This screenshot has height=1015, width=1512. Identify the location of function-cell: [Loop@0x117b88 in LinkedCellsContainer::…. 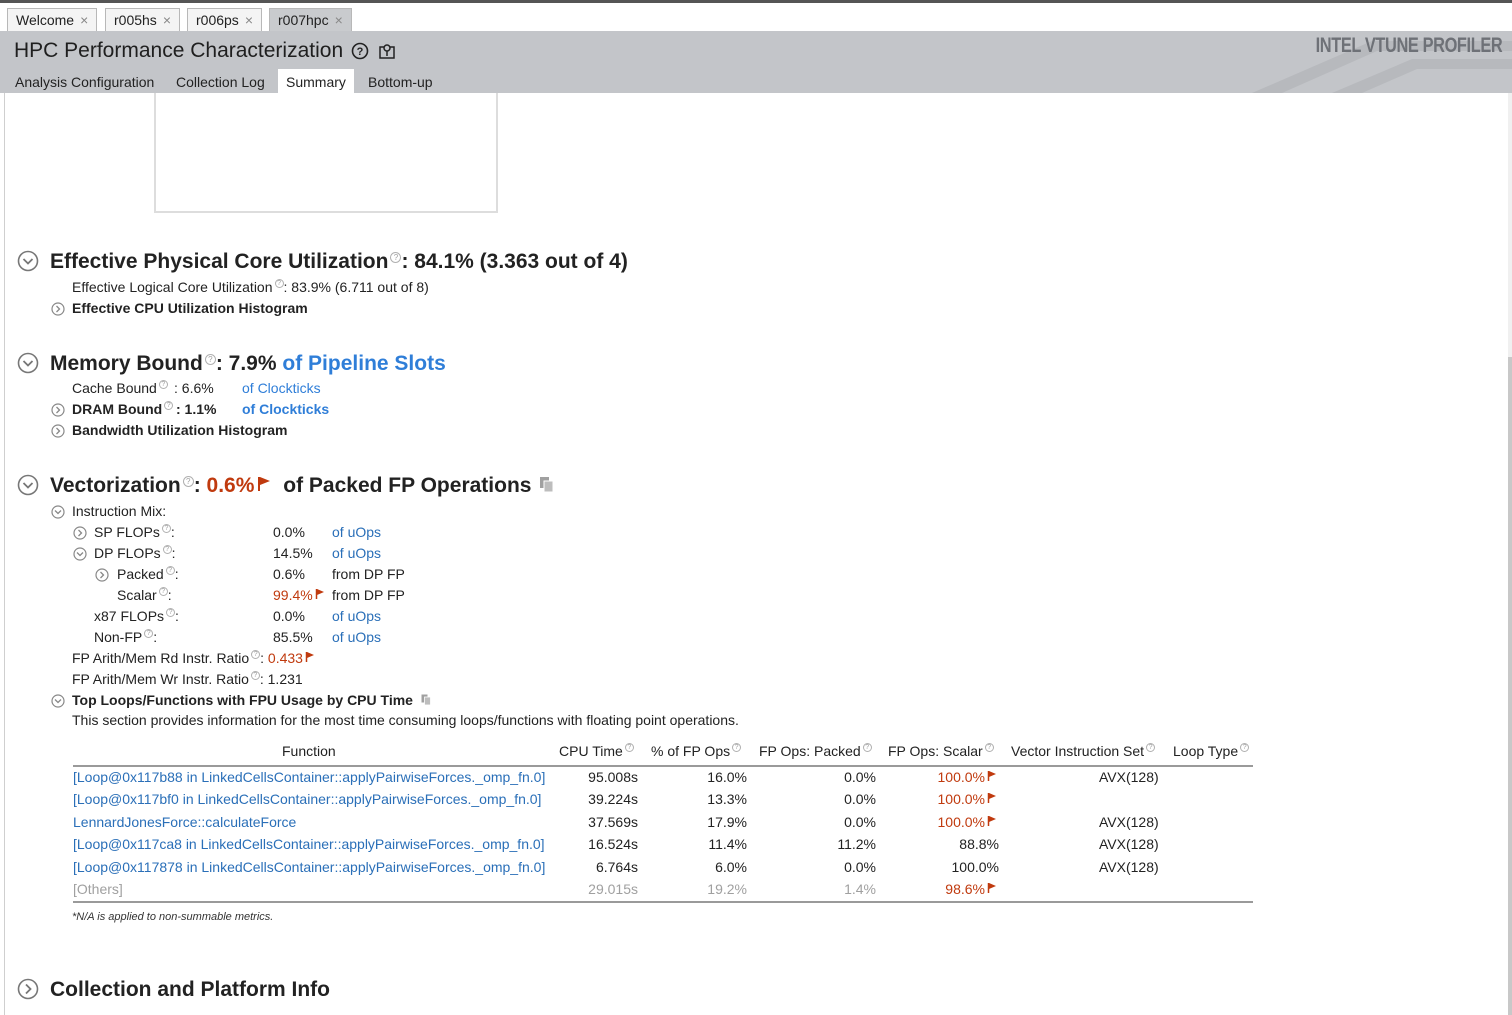
(309, 777).